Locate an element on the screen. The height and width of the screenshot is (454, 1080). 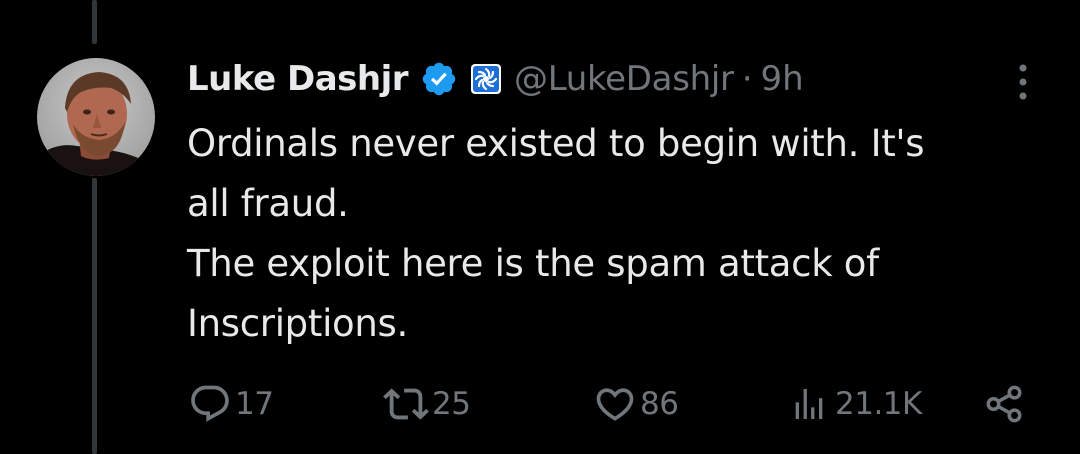
avatar-image is located at coordinates (96, 117).